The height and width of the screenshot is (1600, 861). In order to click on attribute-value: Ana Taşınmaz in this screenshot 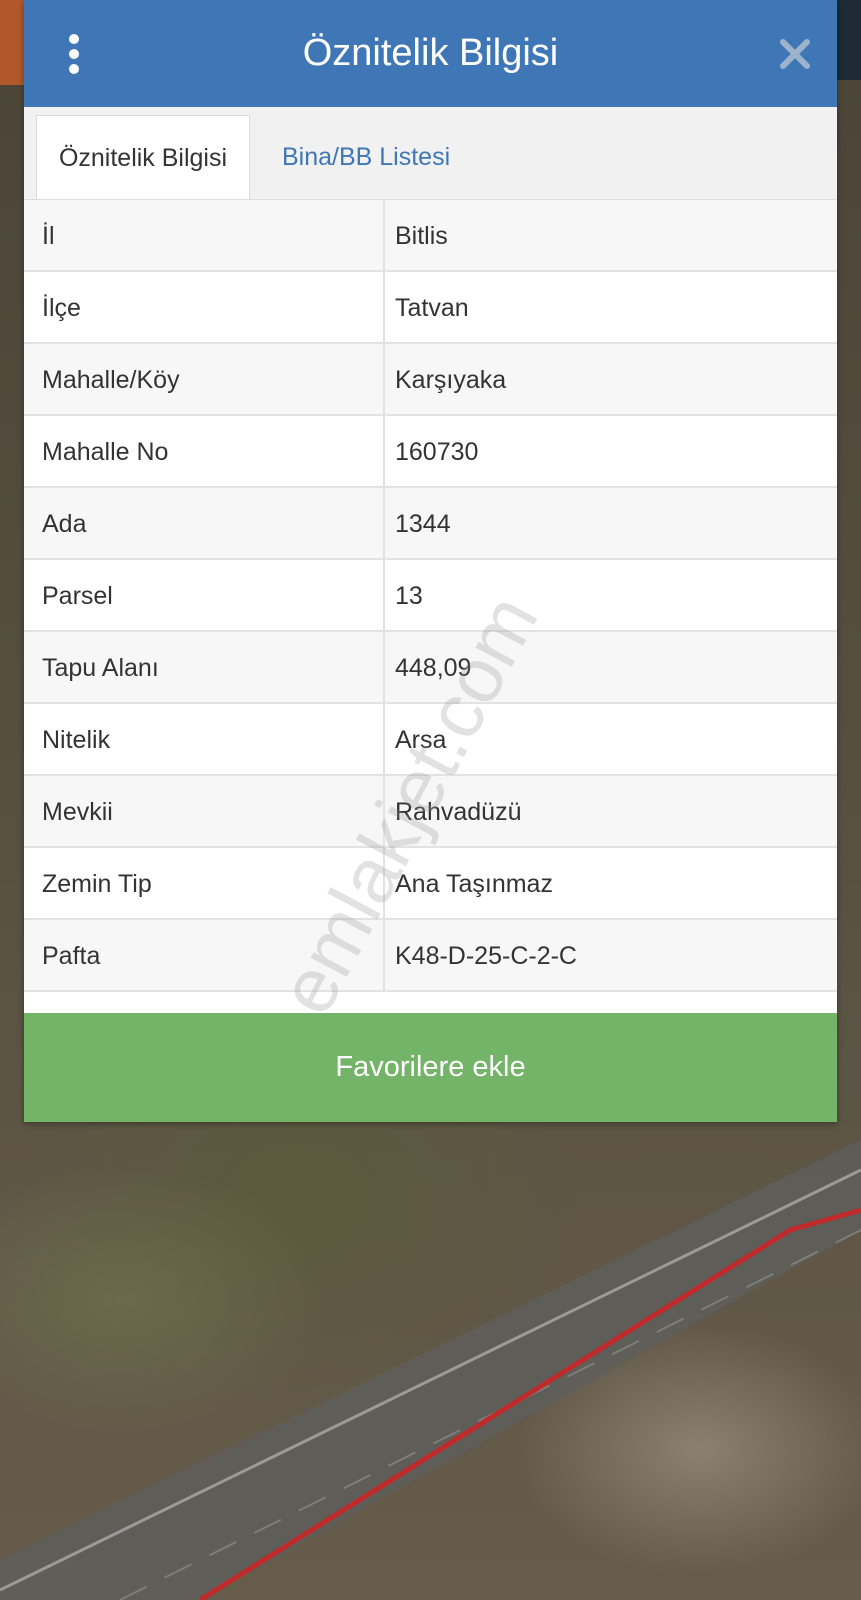, I will do `click(474, 884)`.